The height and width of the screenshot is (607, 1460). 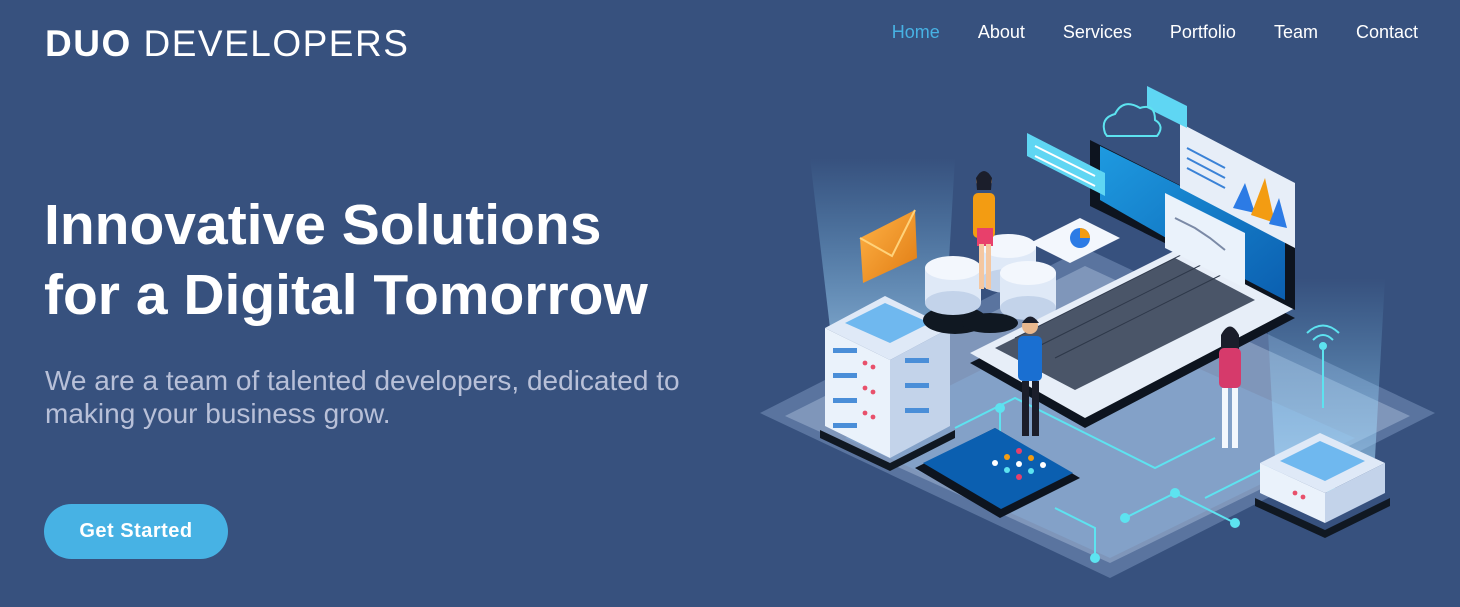 What do you see at coordinates (276, 43) in the screenshot?
I see `logo-light: DEVELOPERS` at bounding box center [276, 43].